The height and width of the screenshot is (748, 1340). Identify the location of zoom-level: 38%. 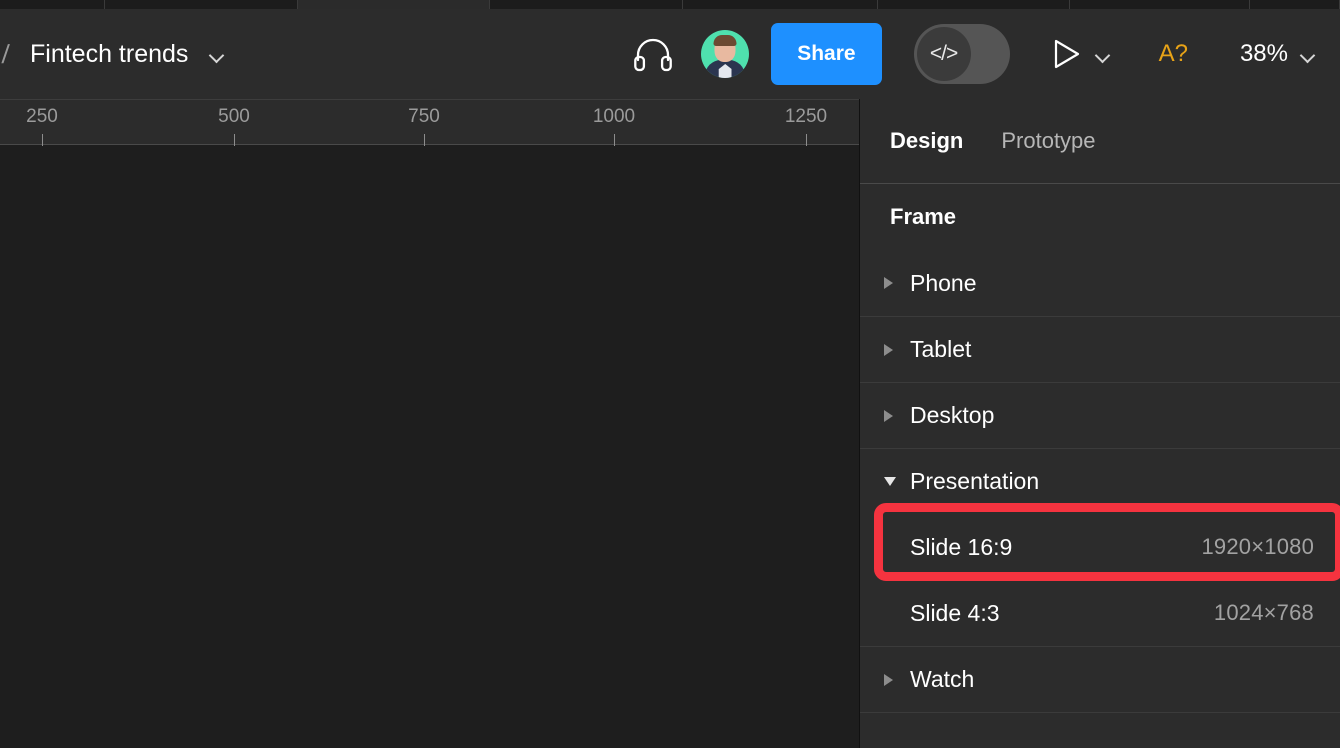
(1263, 53).